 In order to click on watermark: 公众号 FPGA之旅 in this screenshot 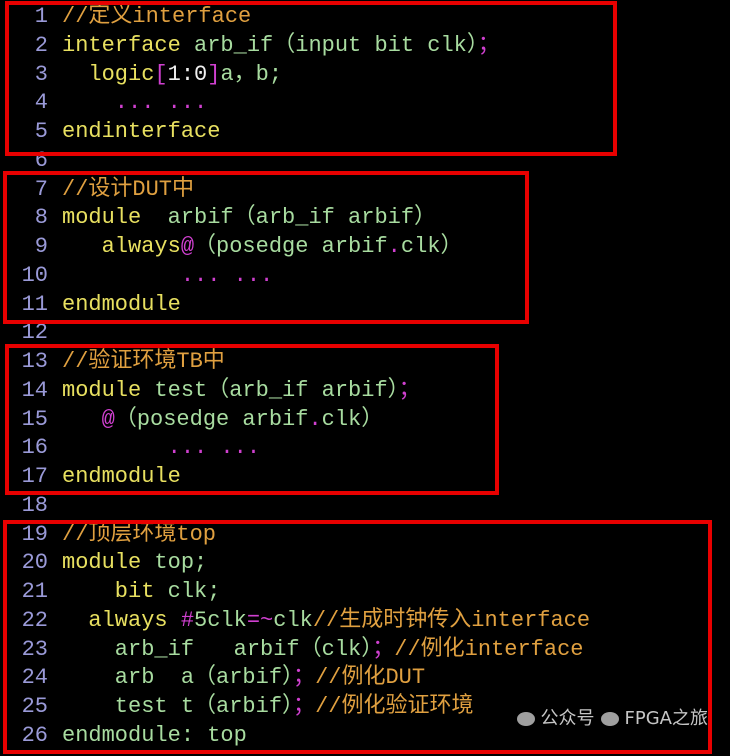, I will do `click(609, 717)`.